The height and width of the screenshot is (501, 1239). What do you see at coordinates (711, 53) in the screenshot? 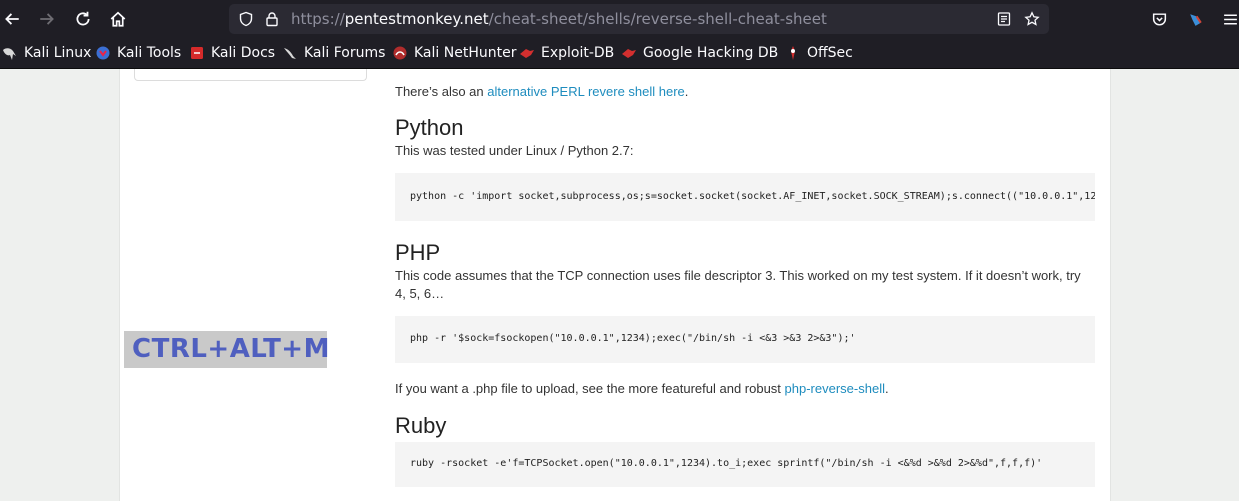
I see `bookmark-label: Google Hacking DB` at bounding box center [711, 53].